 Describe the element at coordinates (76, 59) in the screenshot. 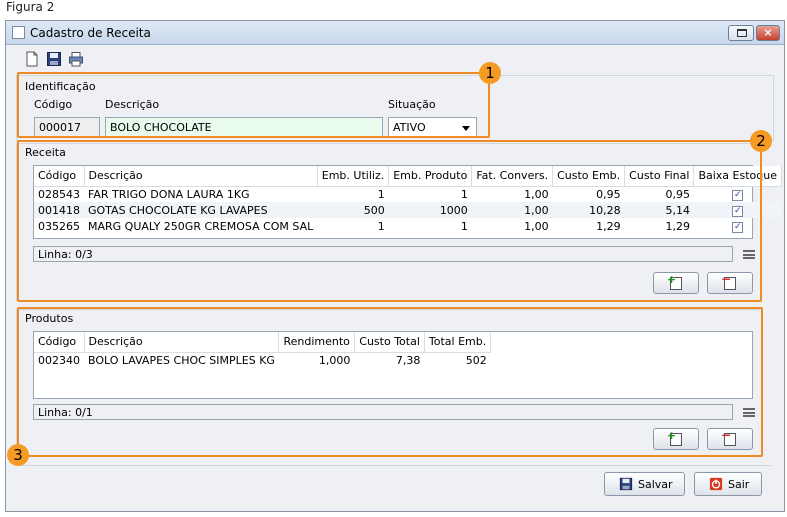

I see `print-icon` at that location.